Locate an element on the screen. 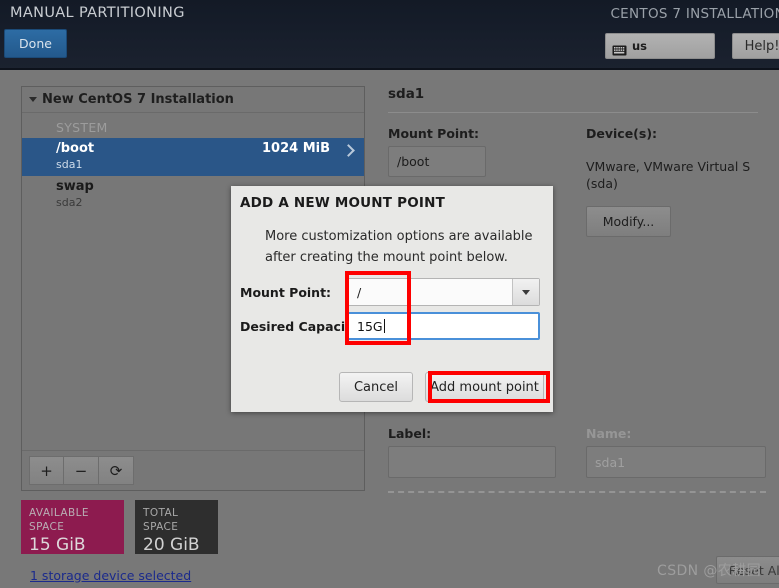  detail-mount-point-value: /boot is located at coordinates (413, 161).